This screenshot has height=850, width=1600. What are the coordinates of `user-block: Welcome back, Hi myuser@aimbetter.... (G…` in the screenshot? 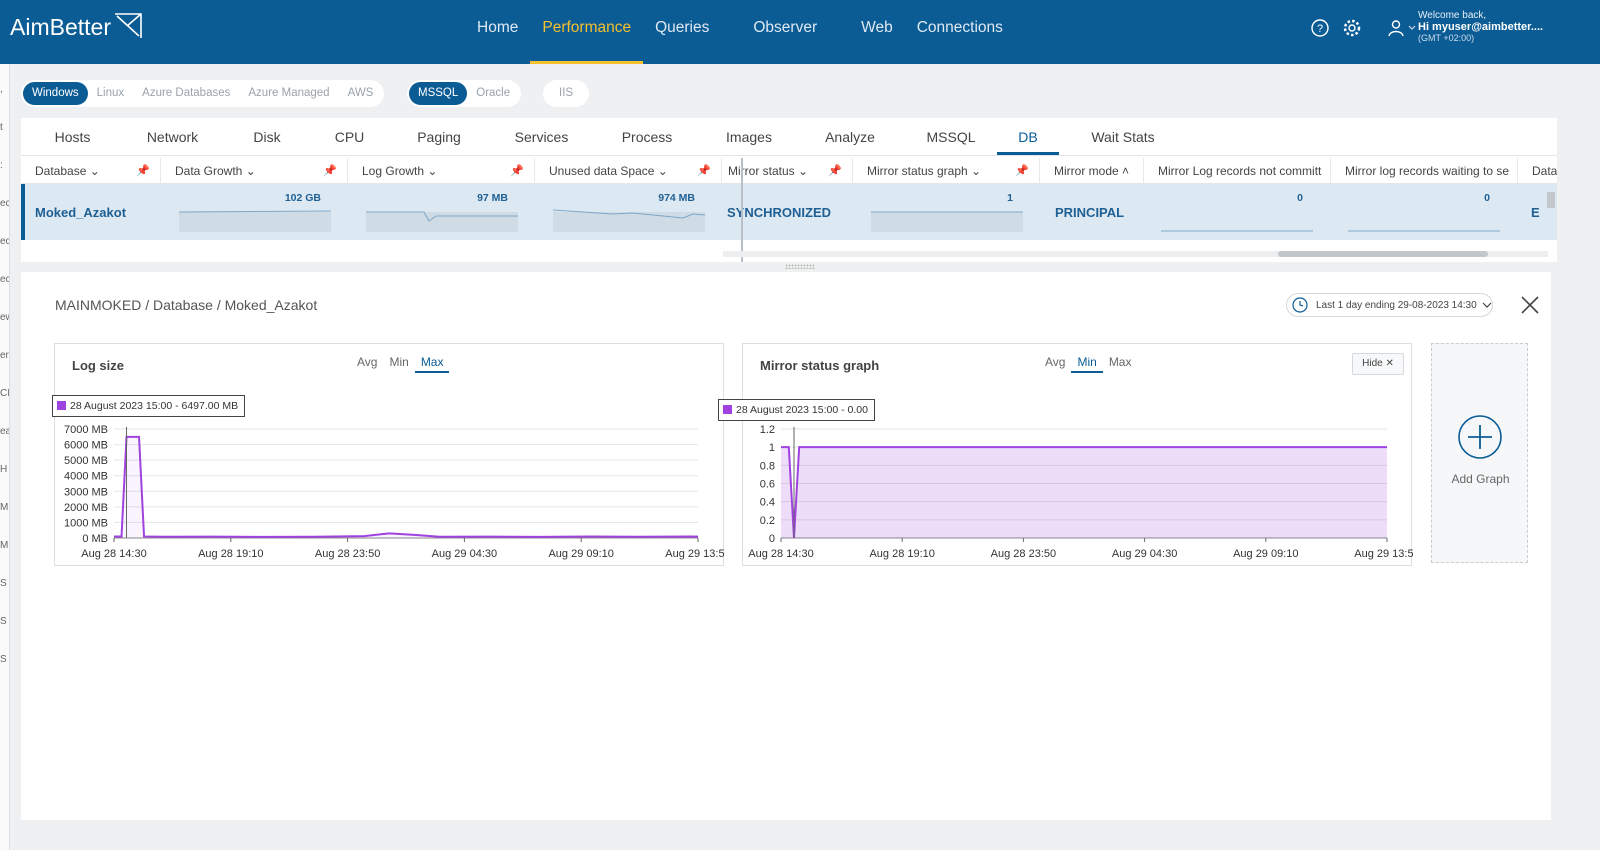 It's located at (1480, 26).